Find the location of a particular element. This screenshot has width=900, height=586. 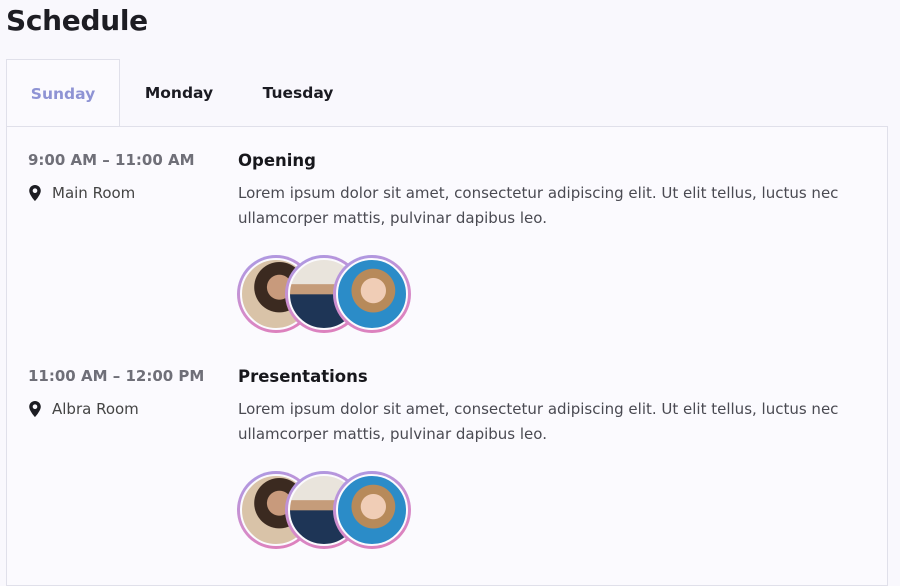

session-location: Albra Room is located at coordinates (83, 409).